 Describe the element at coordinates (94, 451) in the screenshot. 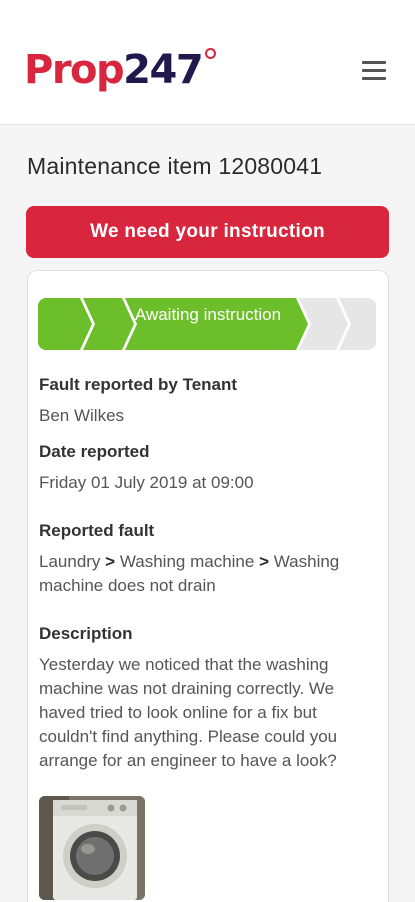

I see `date-label: Date reported` at that location.